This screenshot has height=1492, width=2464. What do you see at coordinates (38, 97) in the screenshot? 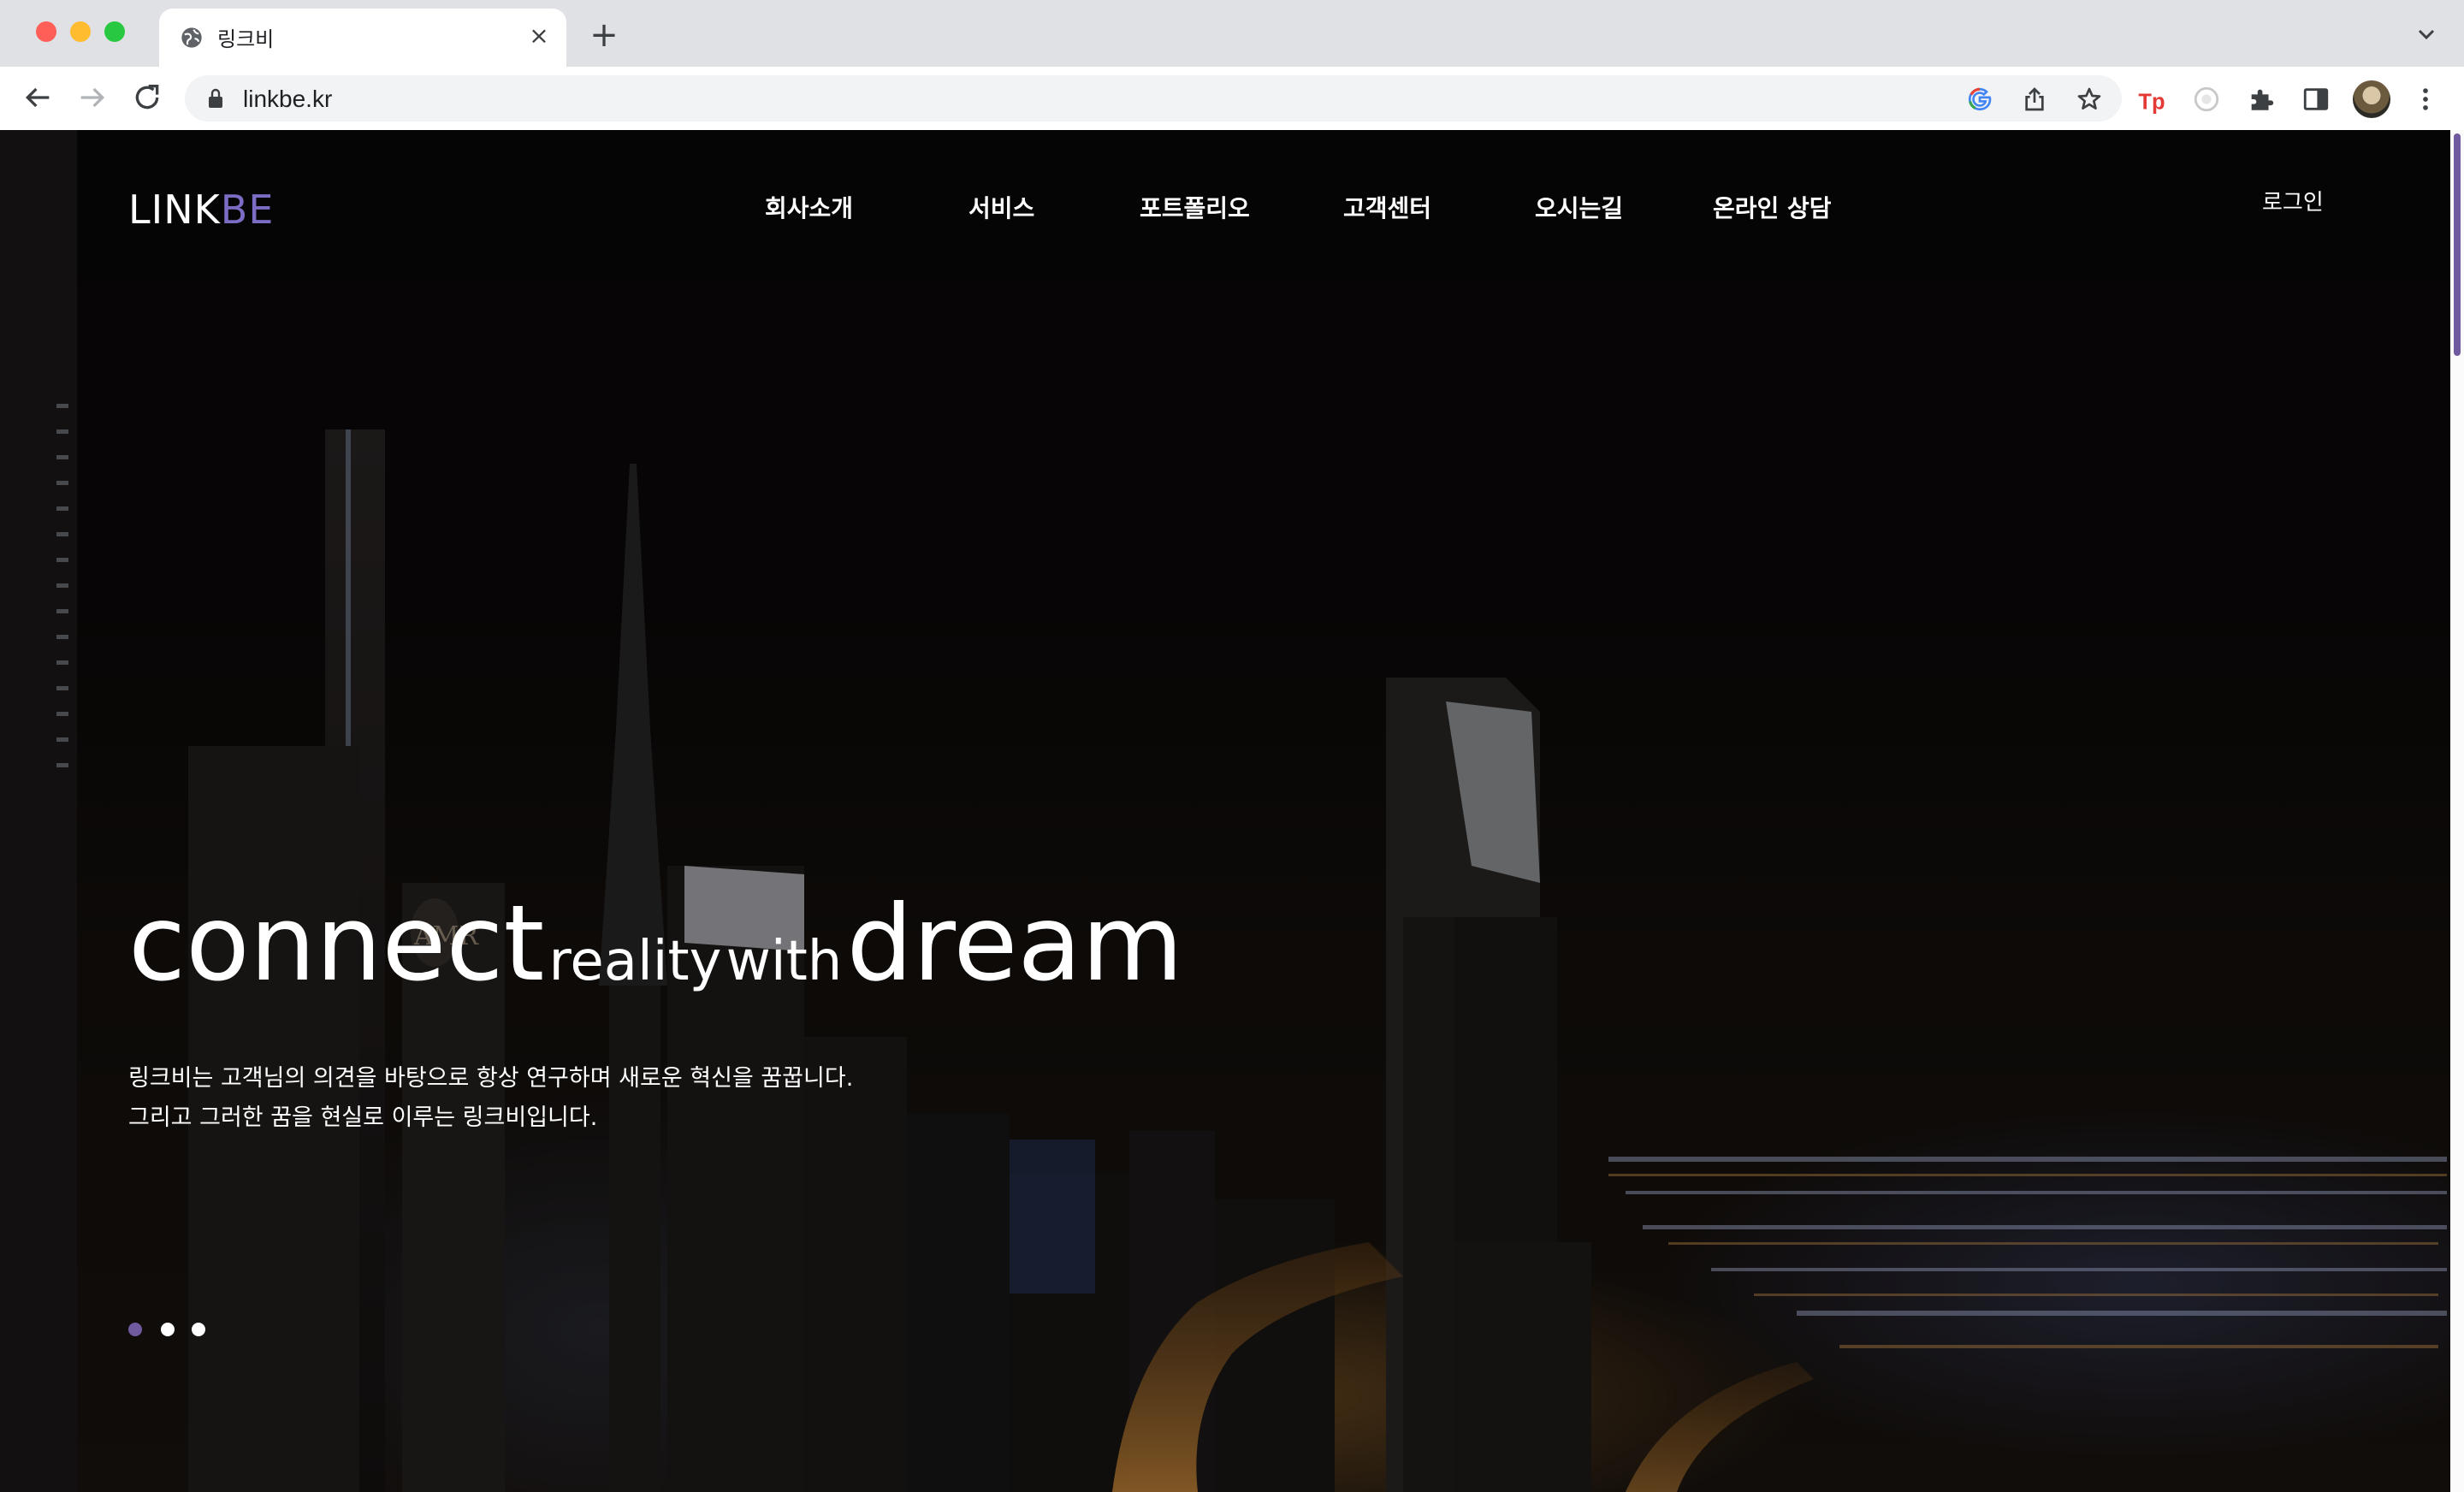
I see `back-arrow-icon` at bounding box center [38, 97].